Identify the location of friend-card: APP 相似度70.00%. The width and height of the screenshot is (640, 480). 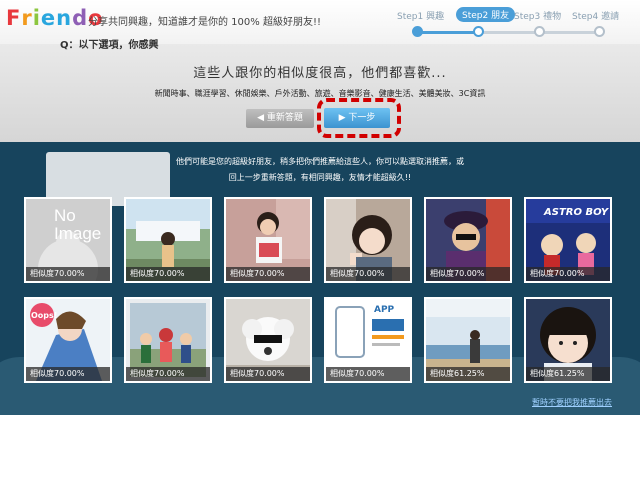
(368, 340).